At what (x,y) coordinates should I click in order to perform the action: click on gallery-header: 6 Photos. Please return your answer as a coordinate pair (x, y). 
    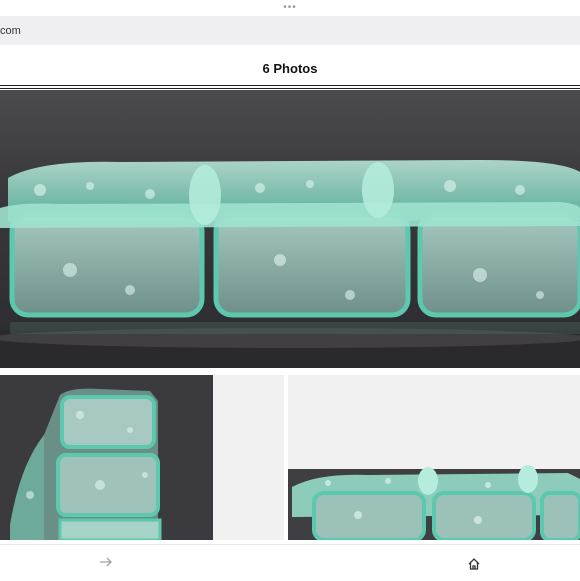
    Looking at the image, I should click on (290, 68).